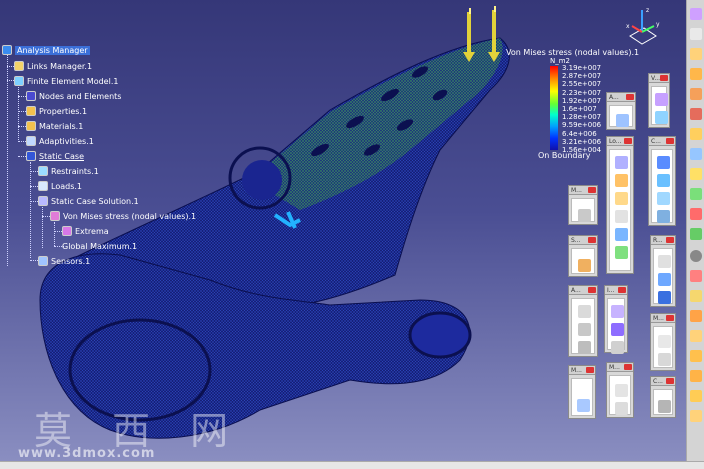 The width and height of the screenshot is (704, 469). Describe the element at coordinates (55, 156) in the screenshot. I see `tree-item-static-case: Static Case` at that location.